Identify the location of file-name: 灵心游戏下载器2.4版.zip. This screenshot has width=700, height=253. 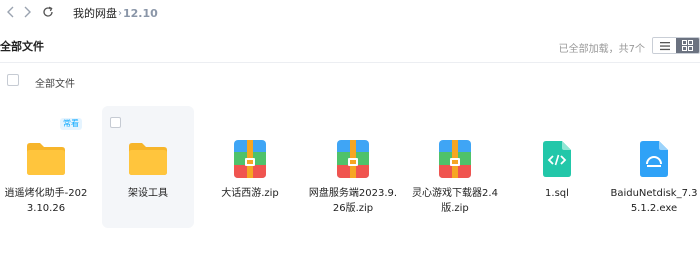
(455, 201).